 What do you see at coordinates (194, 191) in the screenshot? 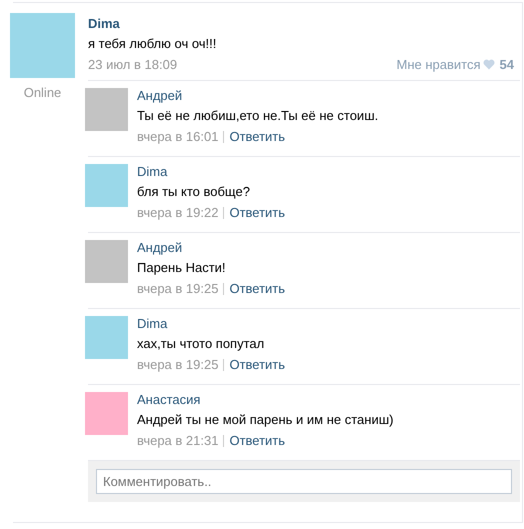
I see `comment-text: бля ты кто вобще?` at bounding box center [194, 191].